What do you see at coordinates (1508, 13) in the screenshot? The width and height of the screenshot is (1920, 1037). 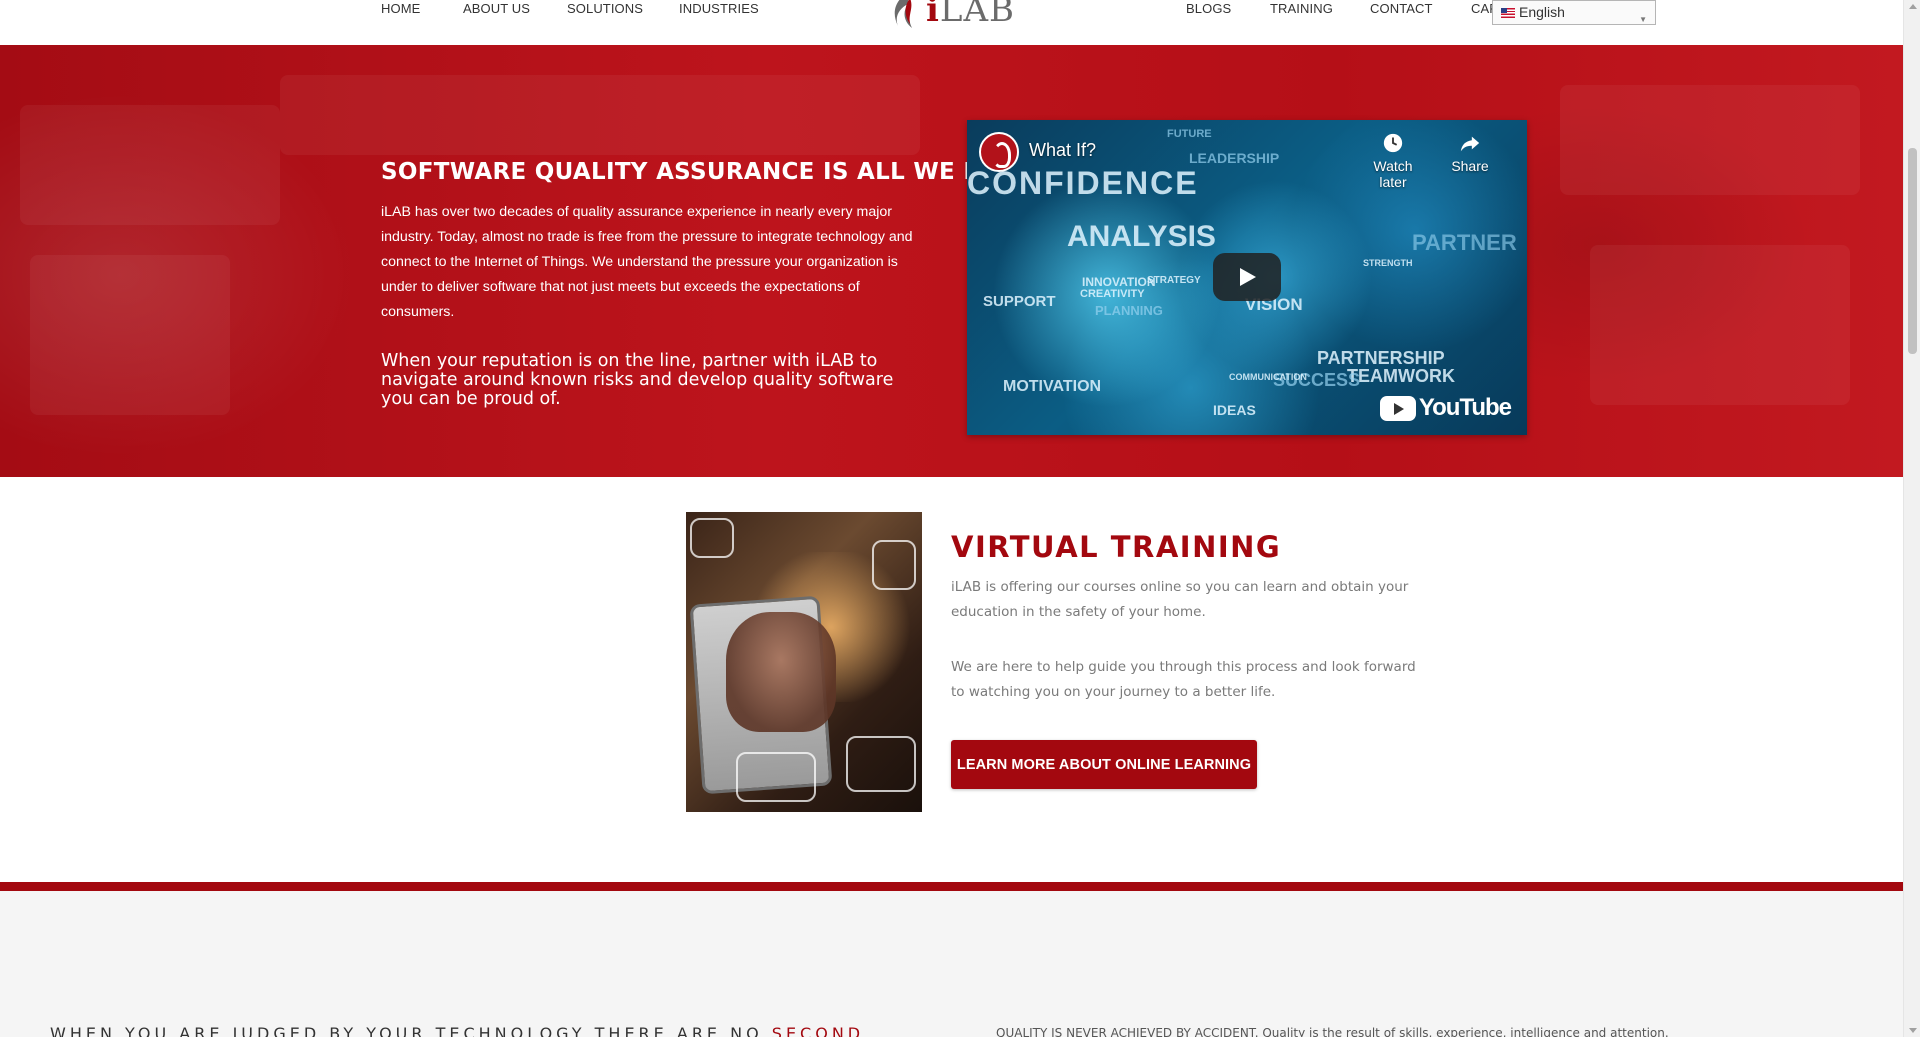 I see `us-flag-icon` at bounding box center [1508, 13].